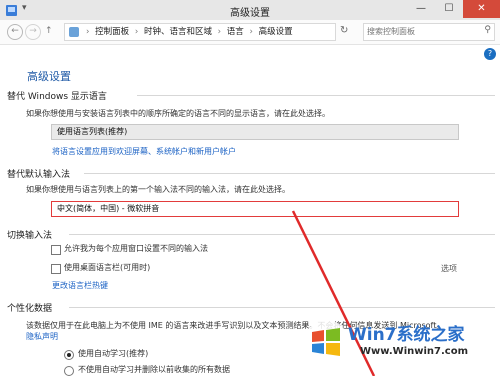 Image resolution: width=500 pixels, height=376 pixels. What do you see at coordinates (74, 32) in the screenshot?
I see `control-panel-icon` at bounding box center [74, 32].